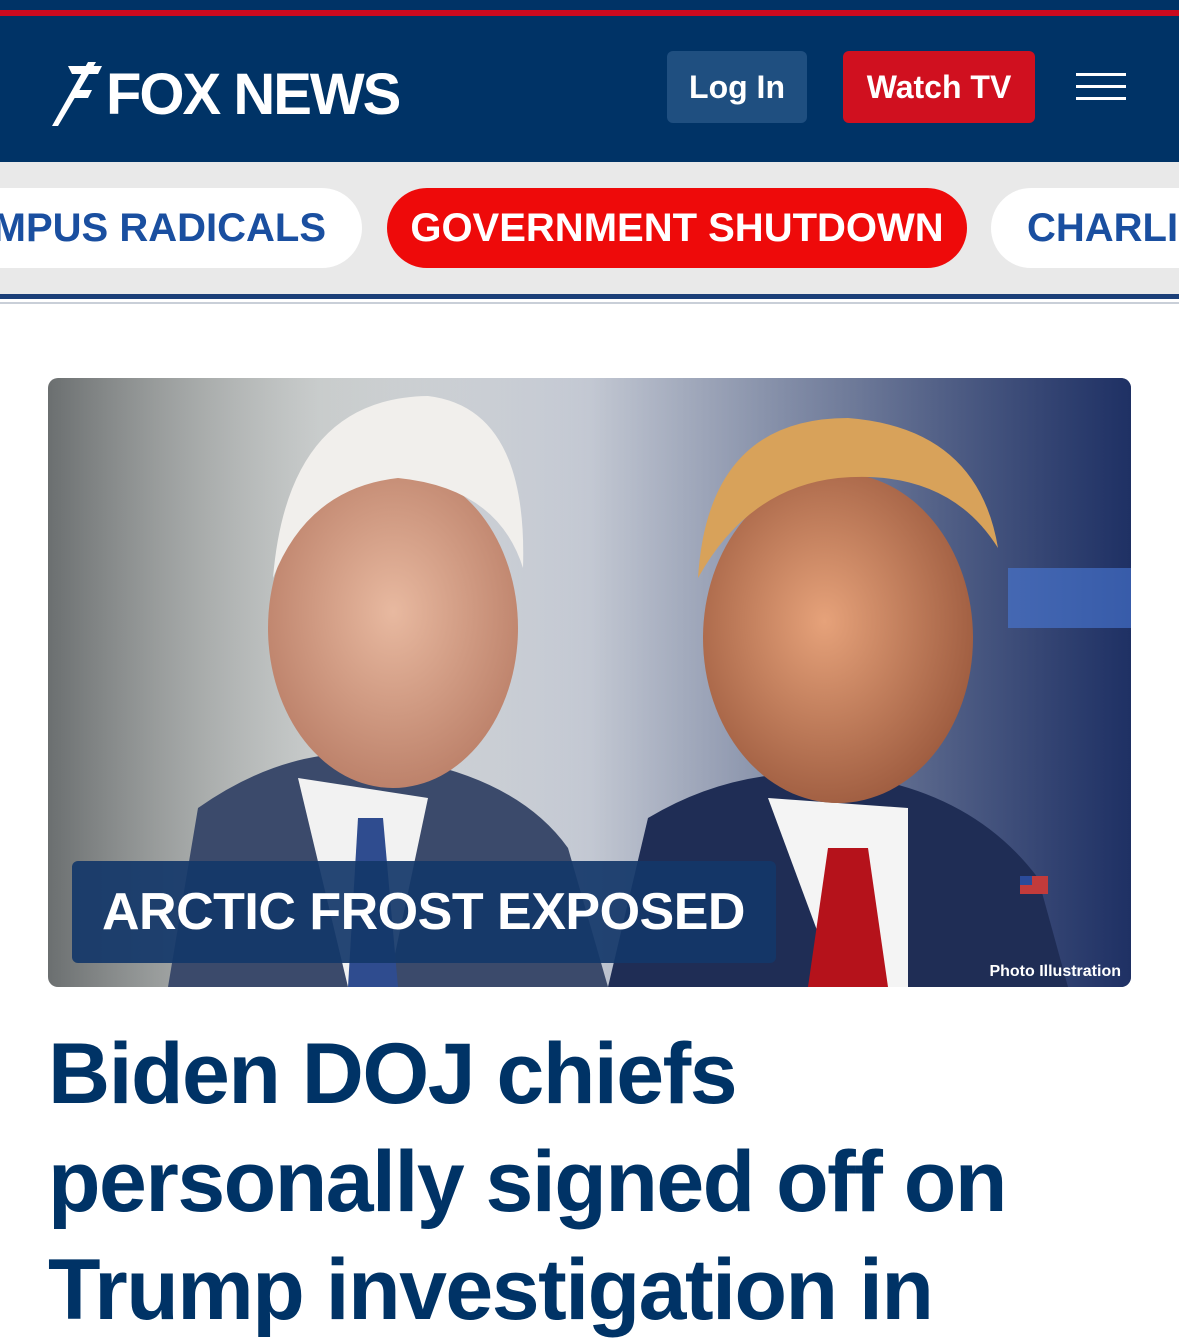  I want to click on logo-text: FOX NEWS, so click(253, 94).